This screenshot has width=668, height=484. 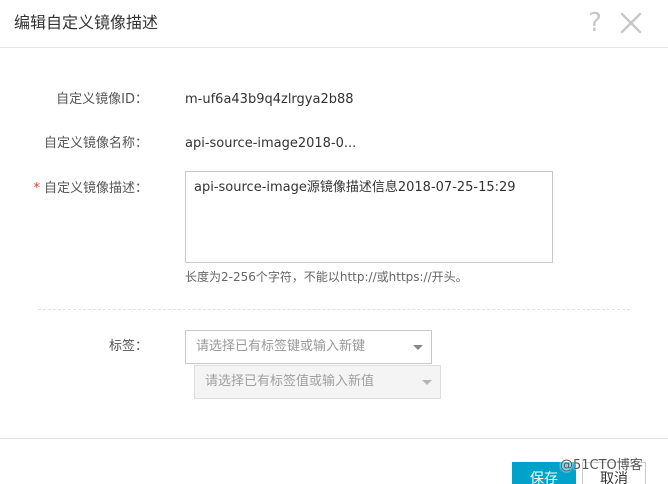 What do you see at coordinates (95, 188) in the screenshot?
I see `image-description-label: 自定义镜像描述：` at bounding box center [95, 188].